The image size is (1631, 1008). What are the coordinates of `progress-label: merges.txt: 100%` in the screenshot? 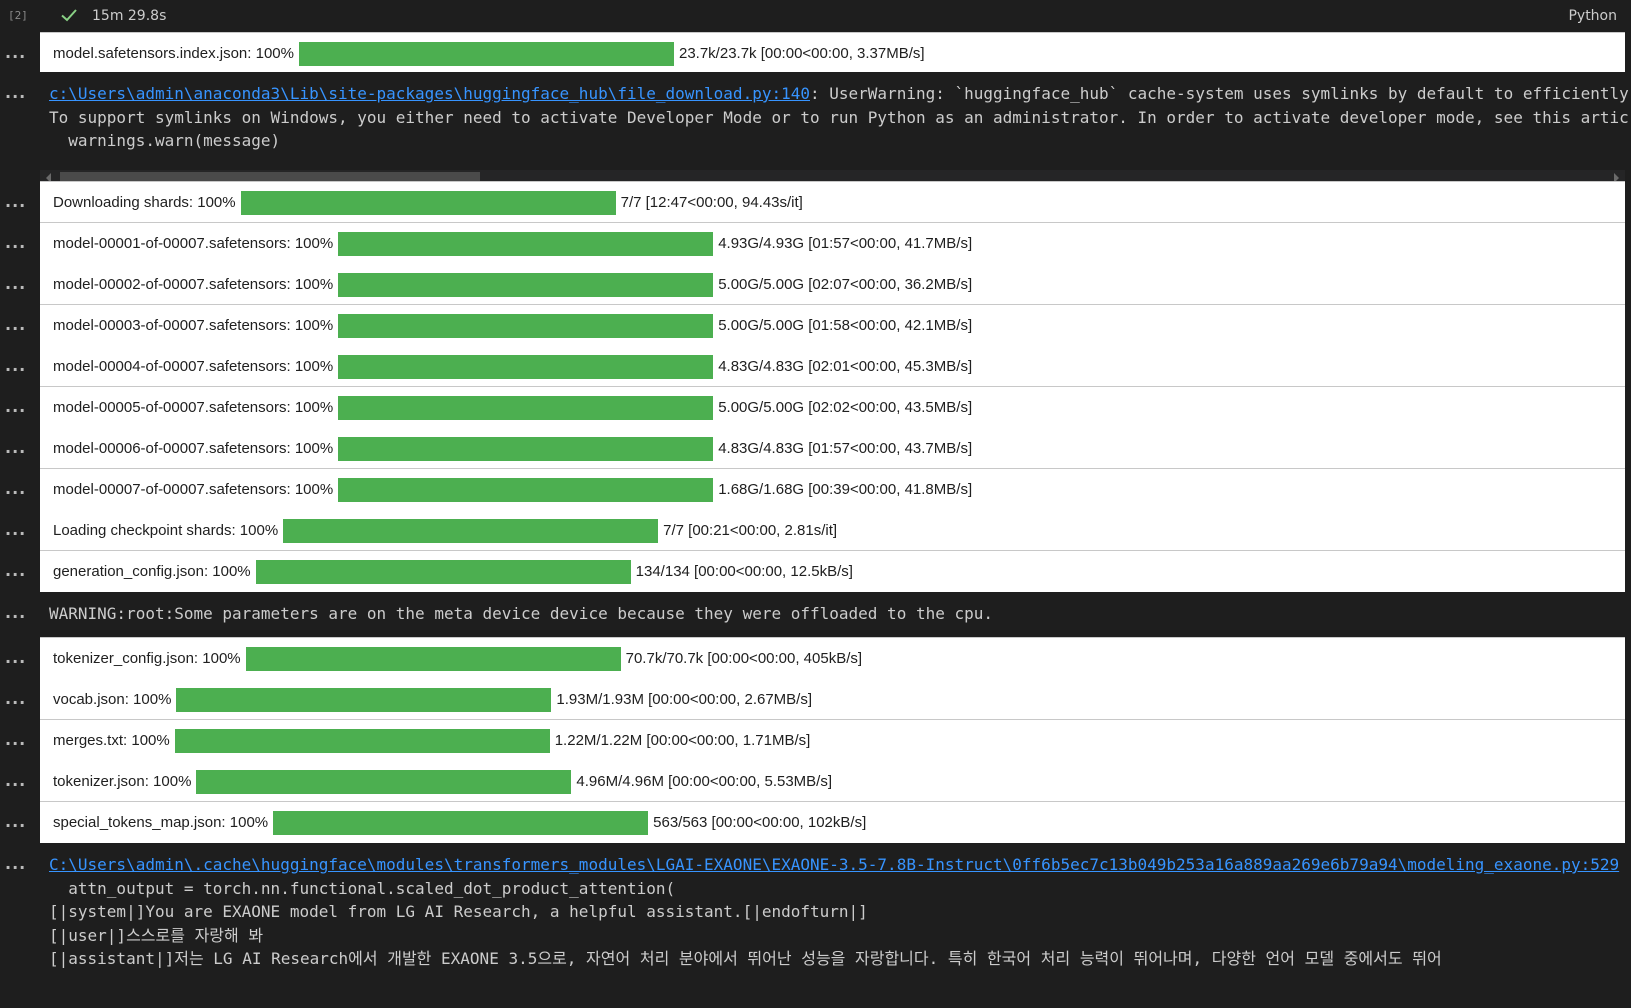 It's located at (111, 740).